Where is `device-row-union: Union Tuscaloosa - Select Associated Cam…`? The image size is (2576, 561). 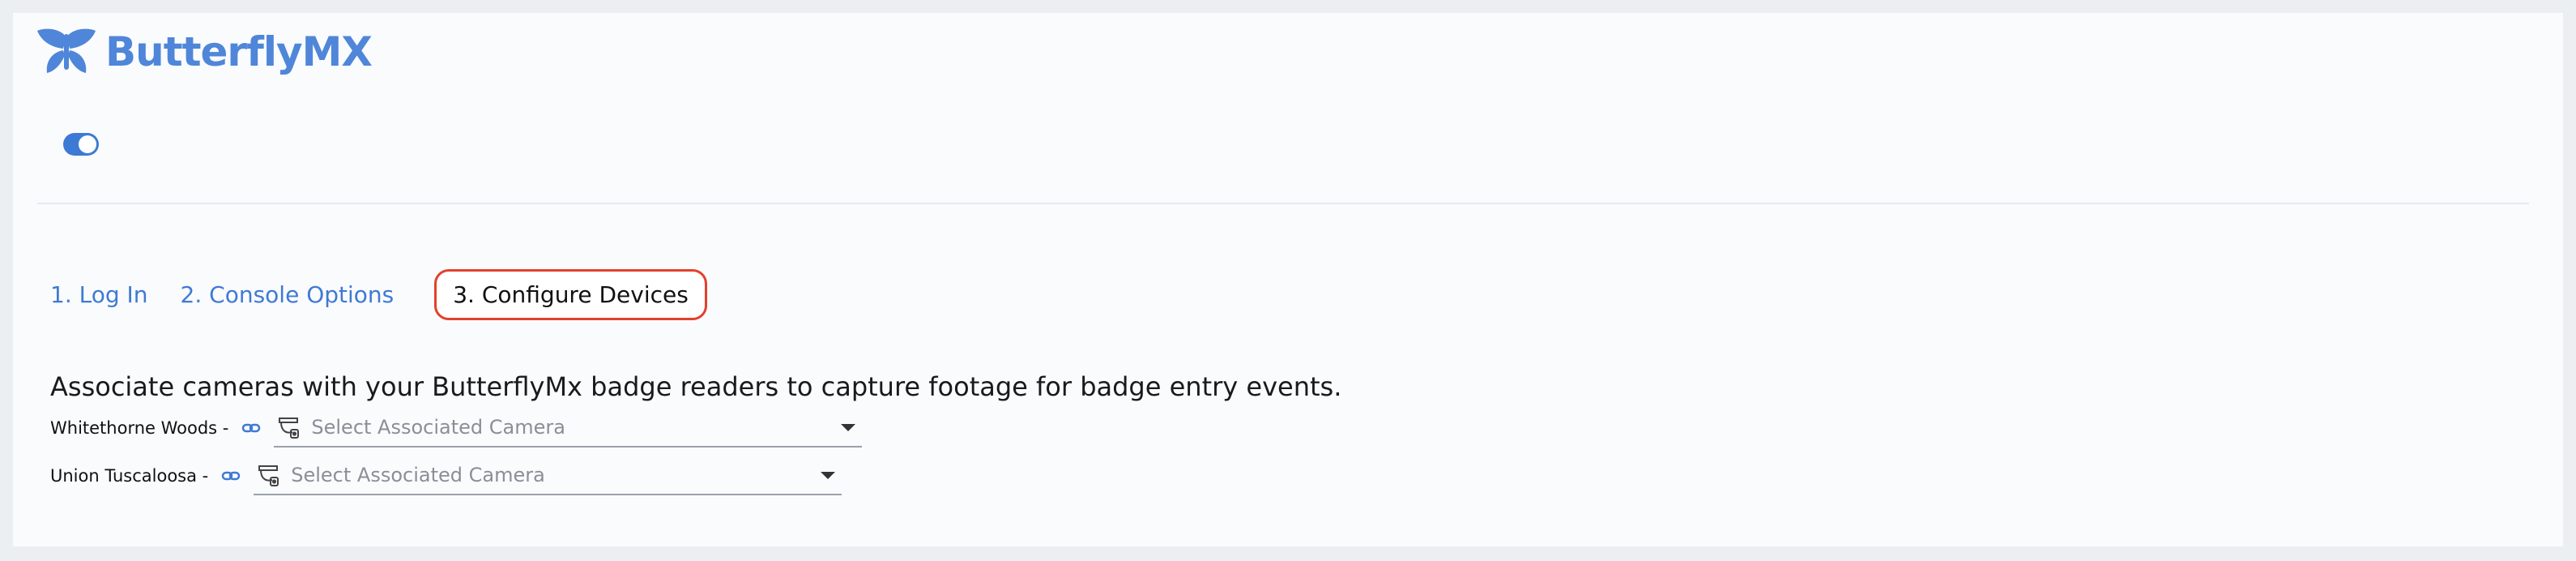
device-row-union: Union Tuscaloosa - Select Associated Cam… is located at coordinates (446, 475).